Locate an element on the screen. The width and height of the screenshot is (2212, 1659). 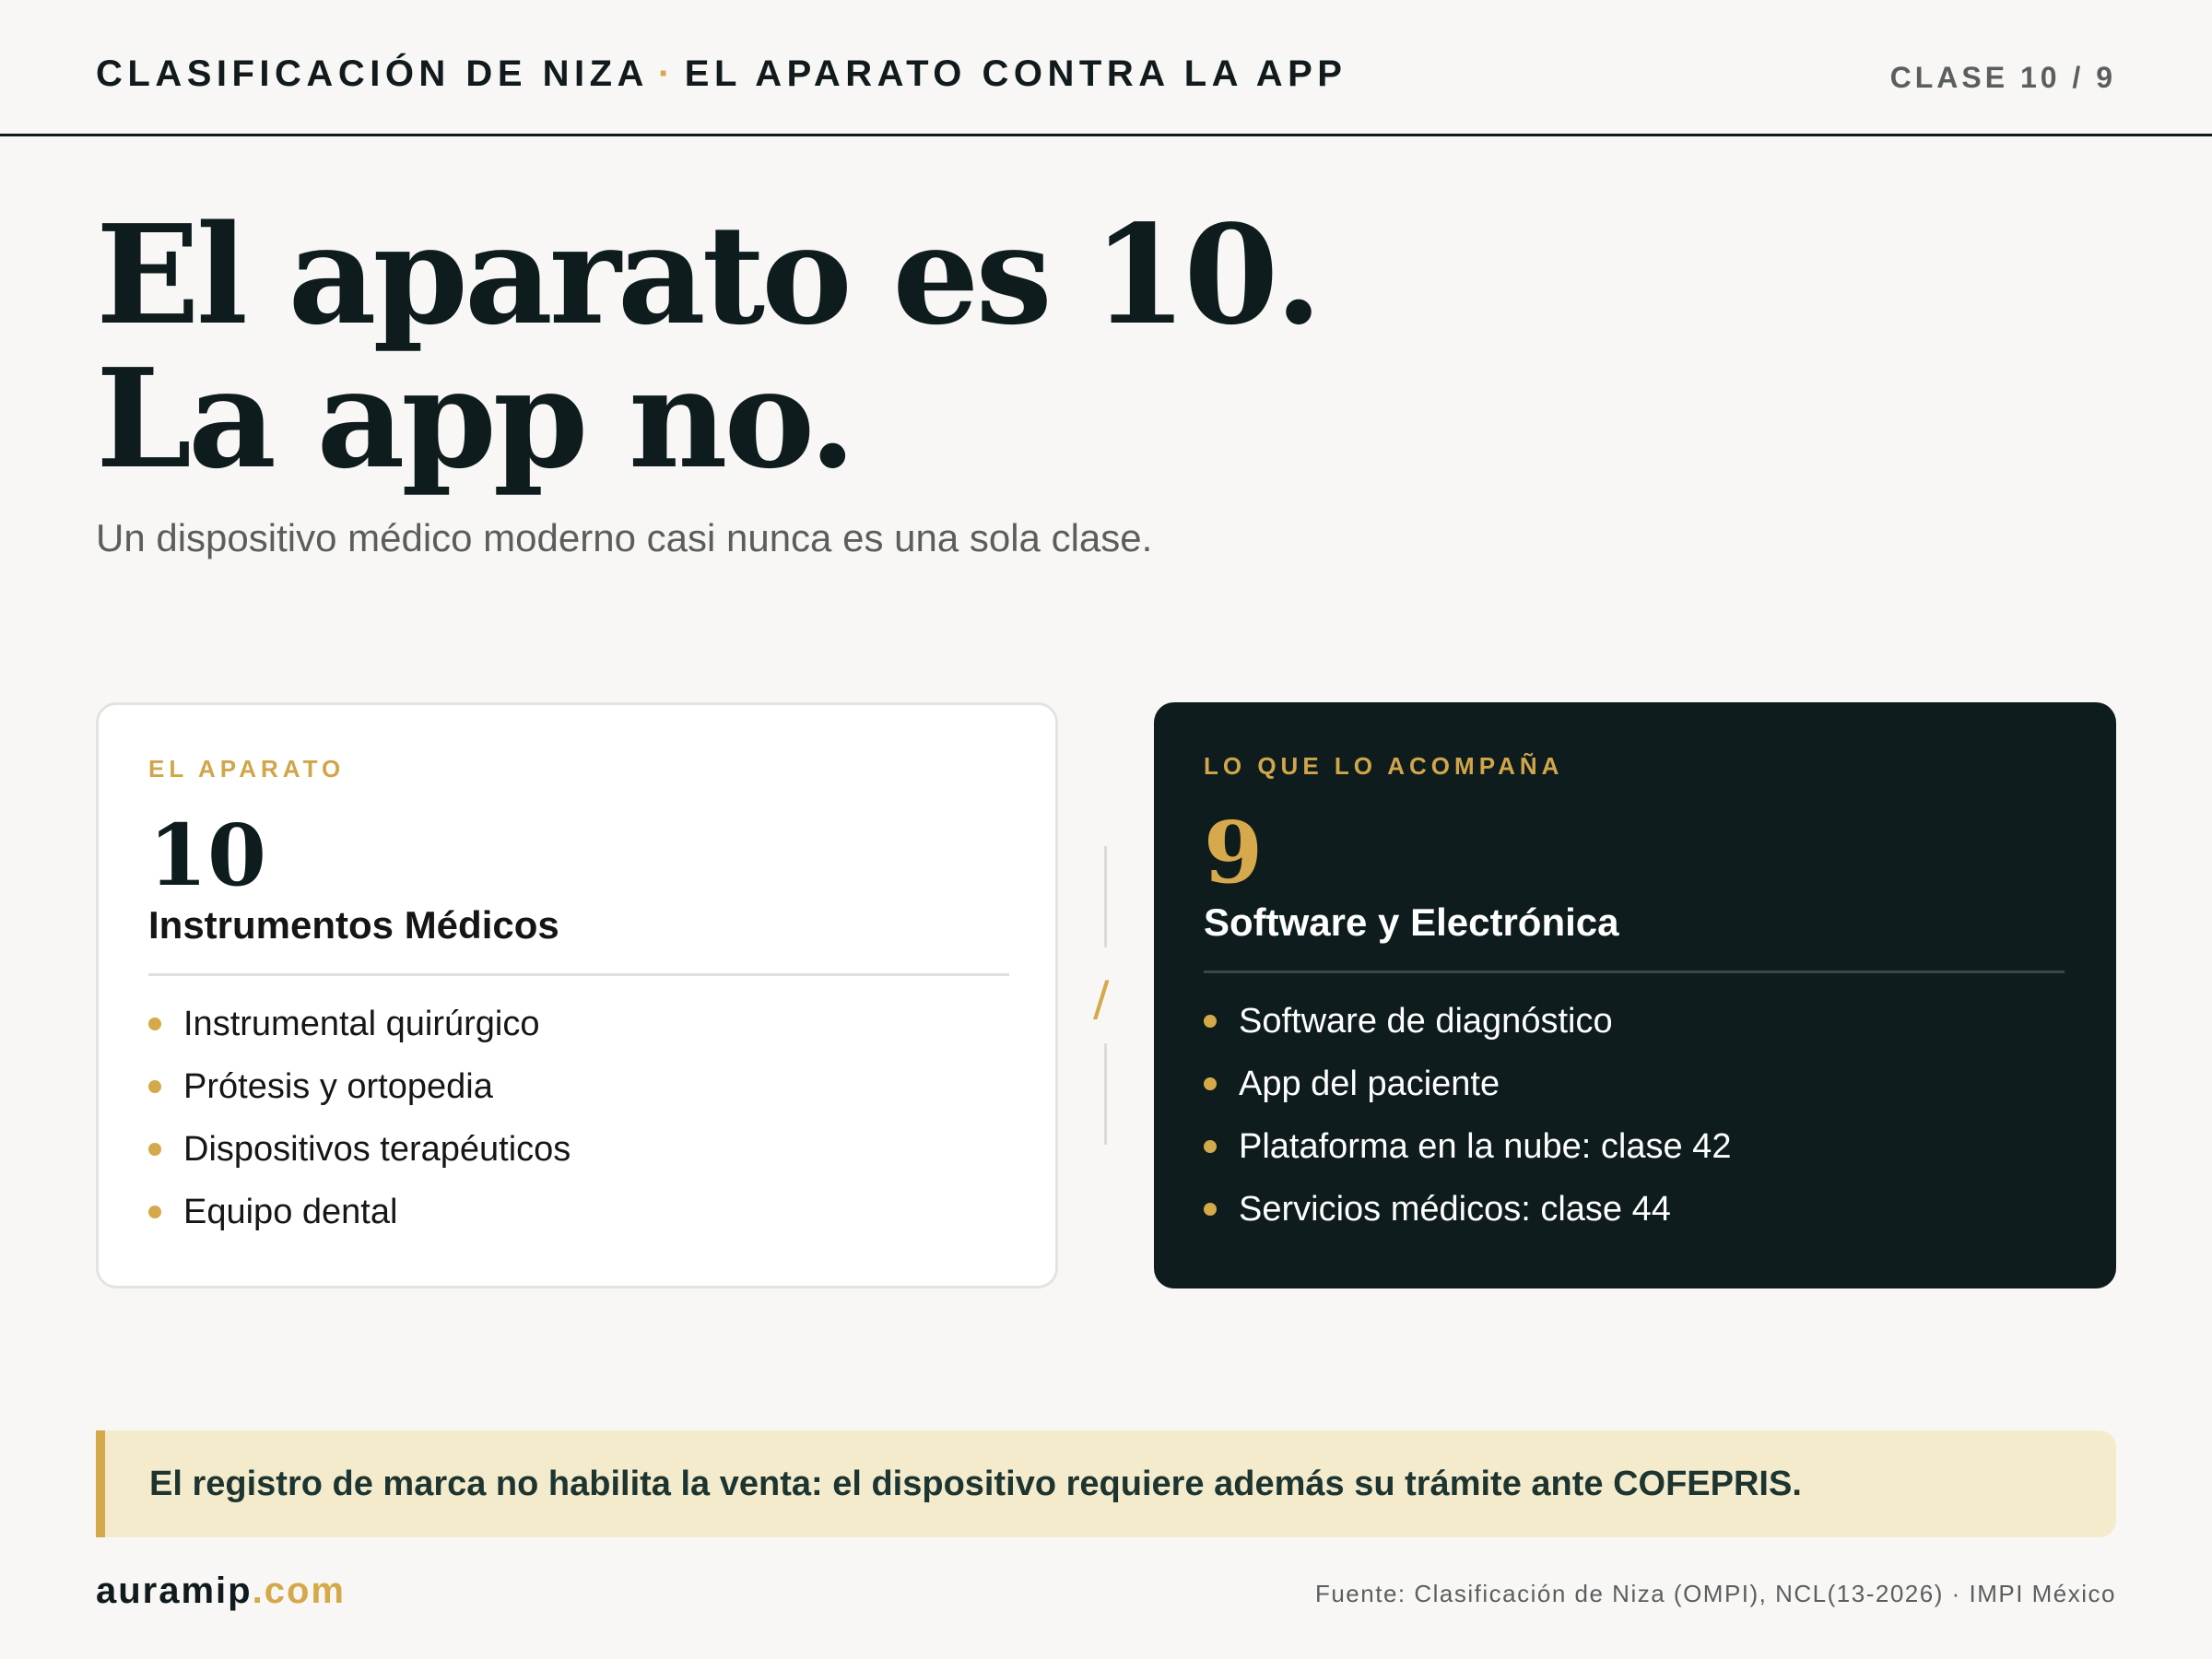
list-item-text: Plataforma en la nube: clase 42 is located at coordinates (1485, 1146).